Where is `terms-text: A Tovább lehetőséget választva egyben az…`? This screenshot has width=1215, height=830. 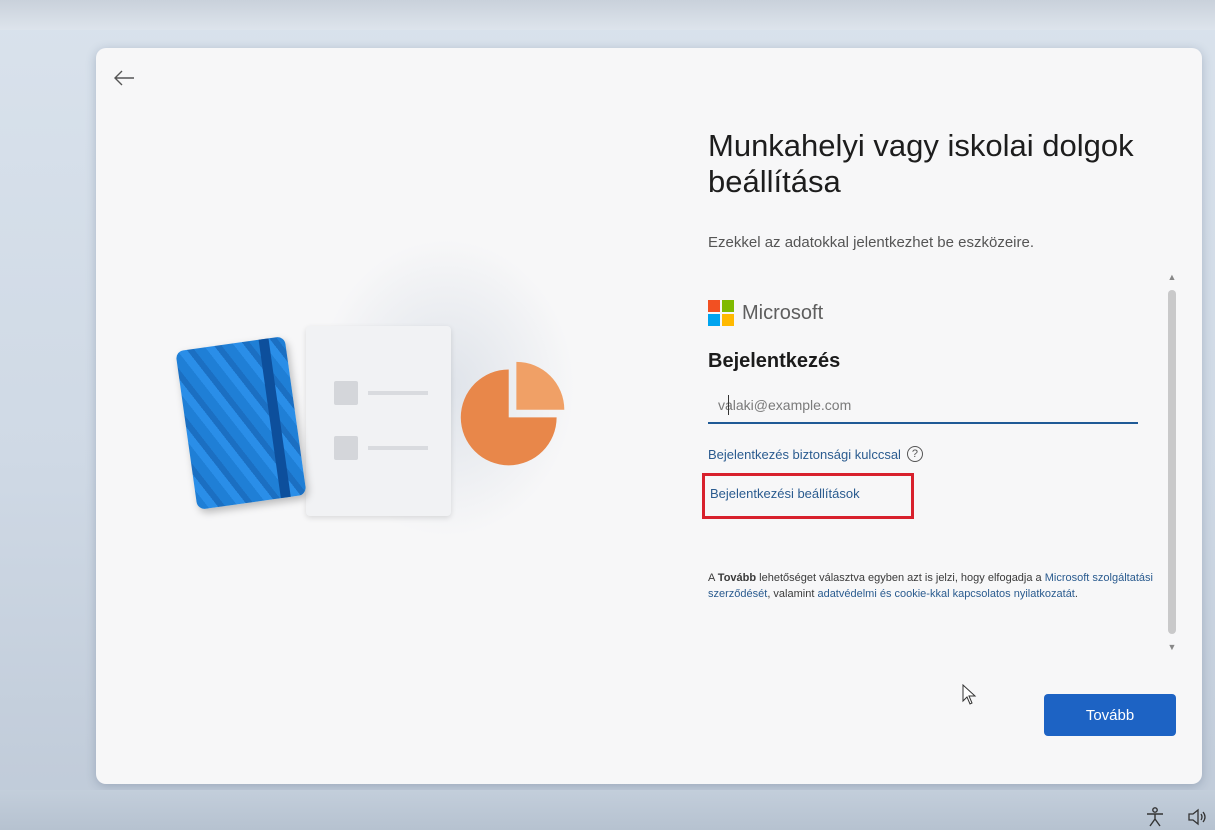 terms-text: A Tovább lehetőséget választva egyben az… is located at coordinates (930, 586).